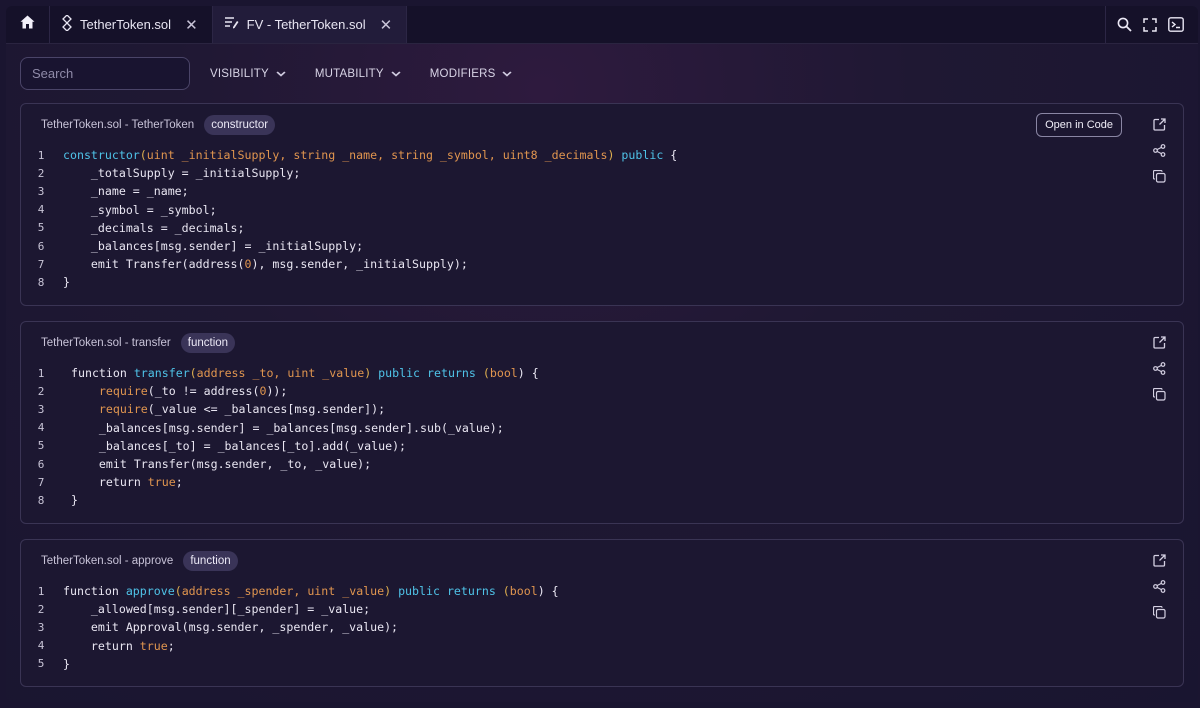 The image size is (1200, 708). What do you see at coordinates (203, 391) in the screenshot?
I see `code-text: (_to != address(` at bounding box center [203, 391].